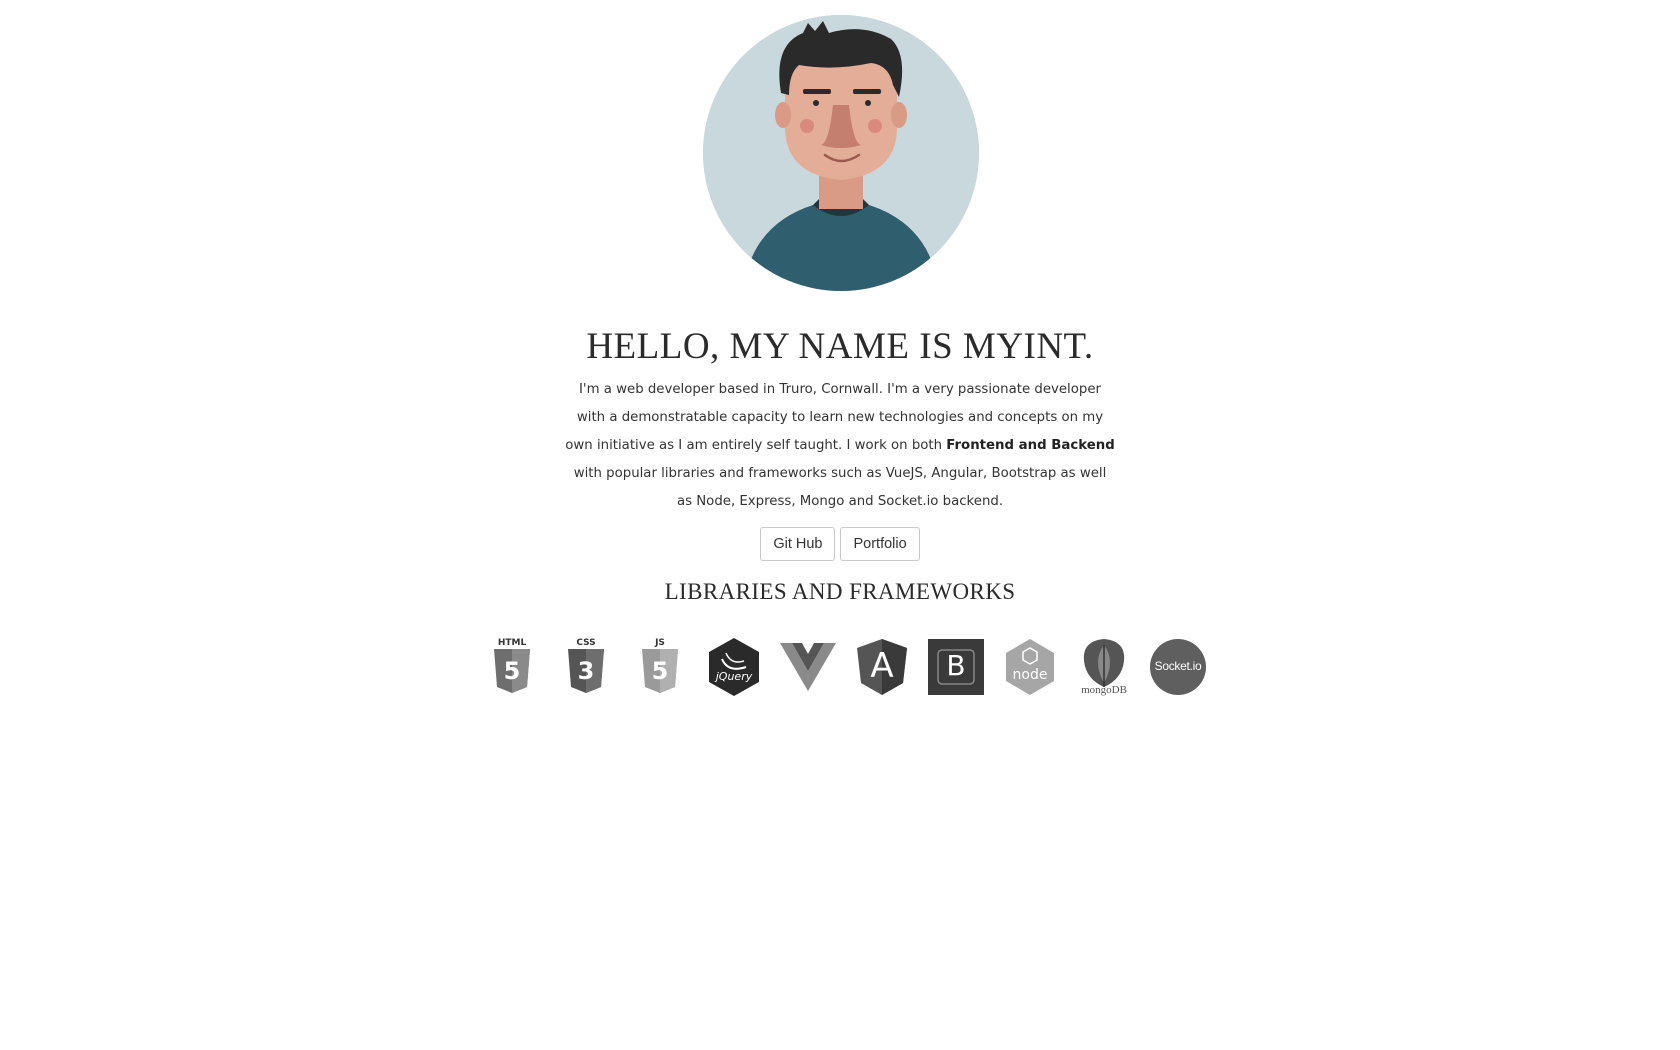  I want to click on developer-avatar-illustration, so click(841, 153).